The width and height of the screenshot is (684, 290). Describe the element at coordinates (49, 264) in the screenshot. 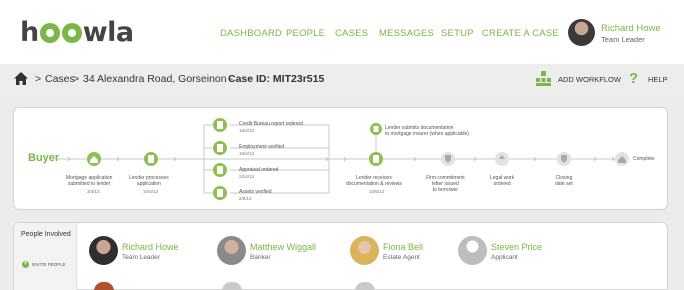

I see `invite-people-button: INVITE PEOPLE` at that location.